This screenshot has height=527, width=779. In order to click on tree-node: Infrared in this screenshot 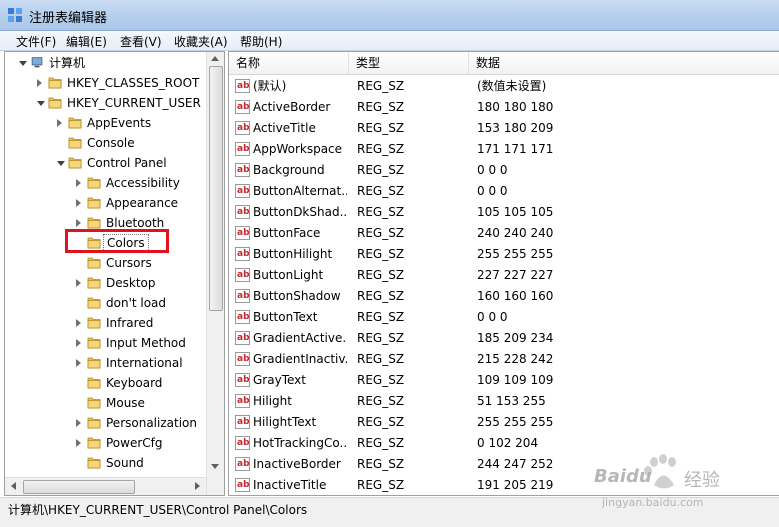, I will do `click(105, 323)`.